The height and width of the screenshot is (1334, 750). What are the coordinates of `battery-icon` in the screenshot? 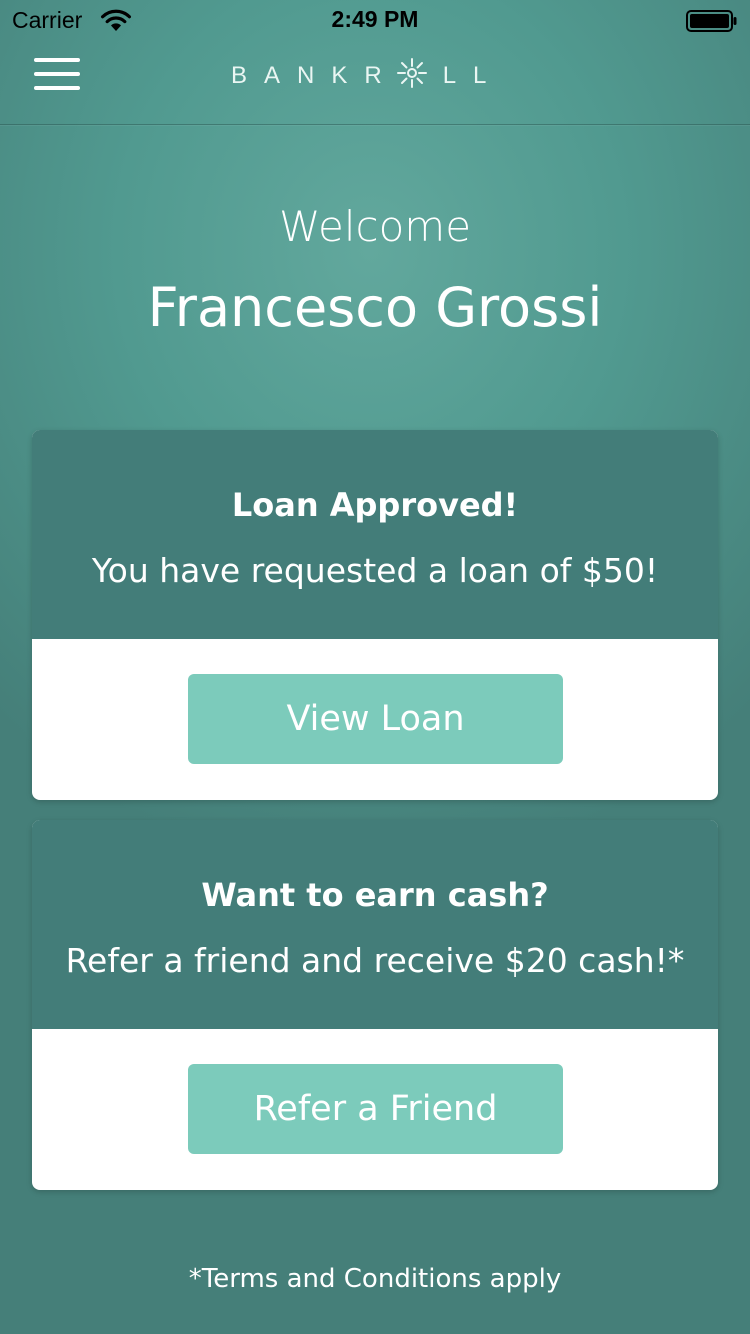 It's located at (712, 23).